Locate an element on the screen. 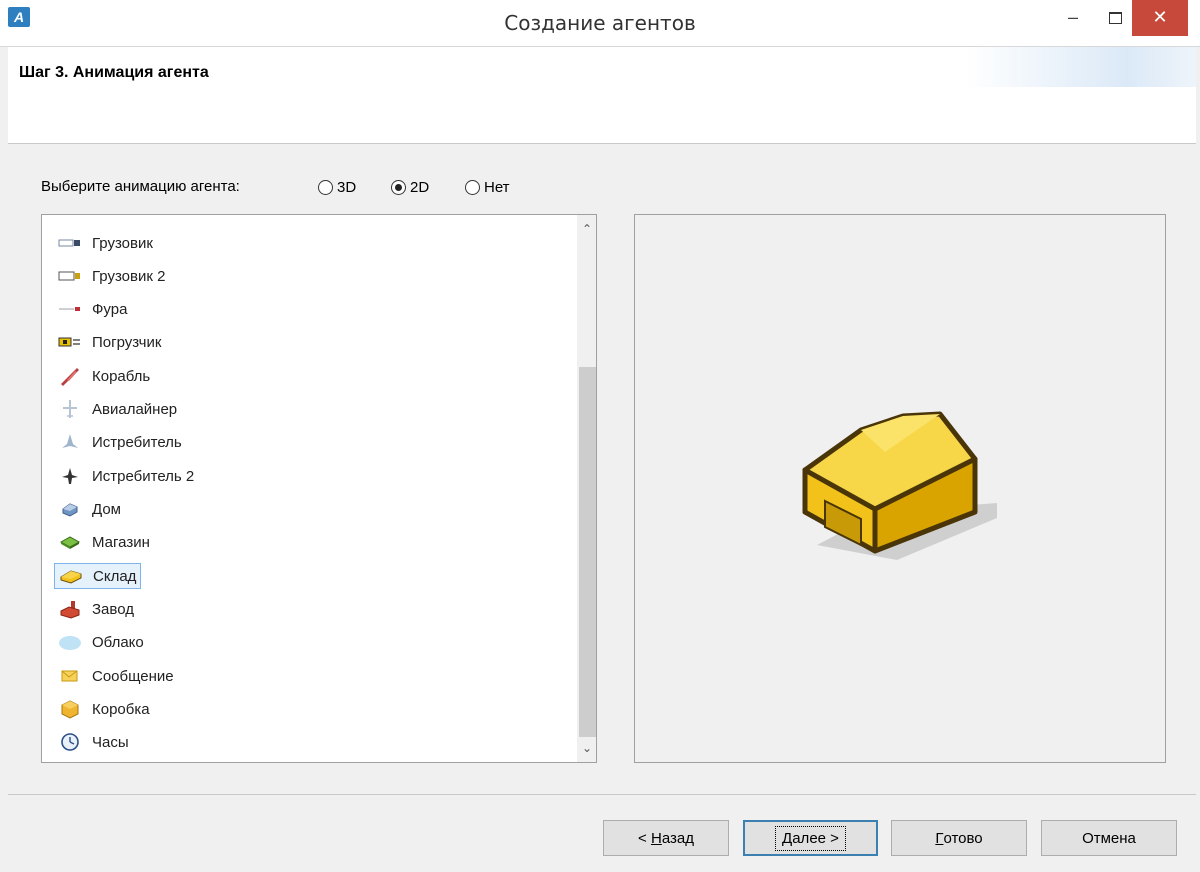  next-button-focus: Далее > is located at coordinates (810, 838).